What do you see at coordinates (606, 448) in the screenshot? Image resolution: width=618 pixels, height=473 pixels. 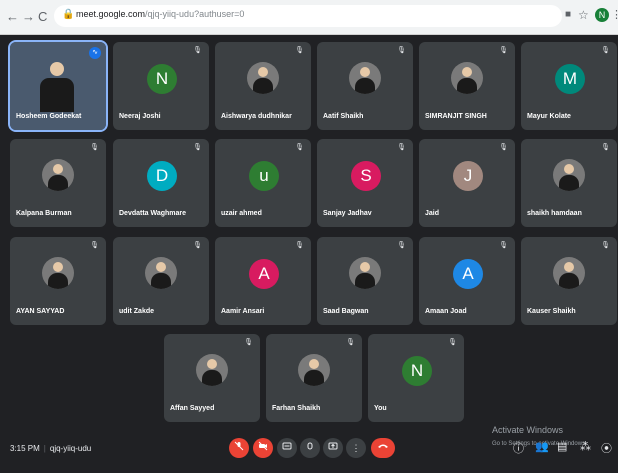 I see `host-controls-icon: ⦿` at bounding box center [606, 448].